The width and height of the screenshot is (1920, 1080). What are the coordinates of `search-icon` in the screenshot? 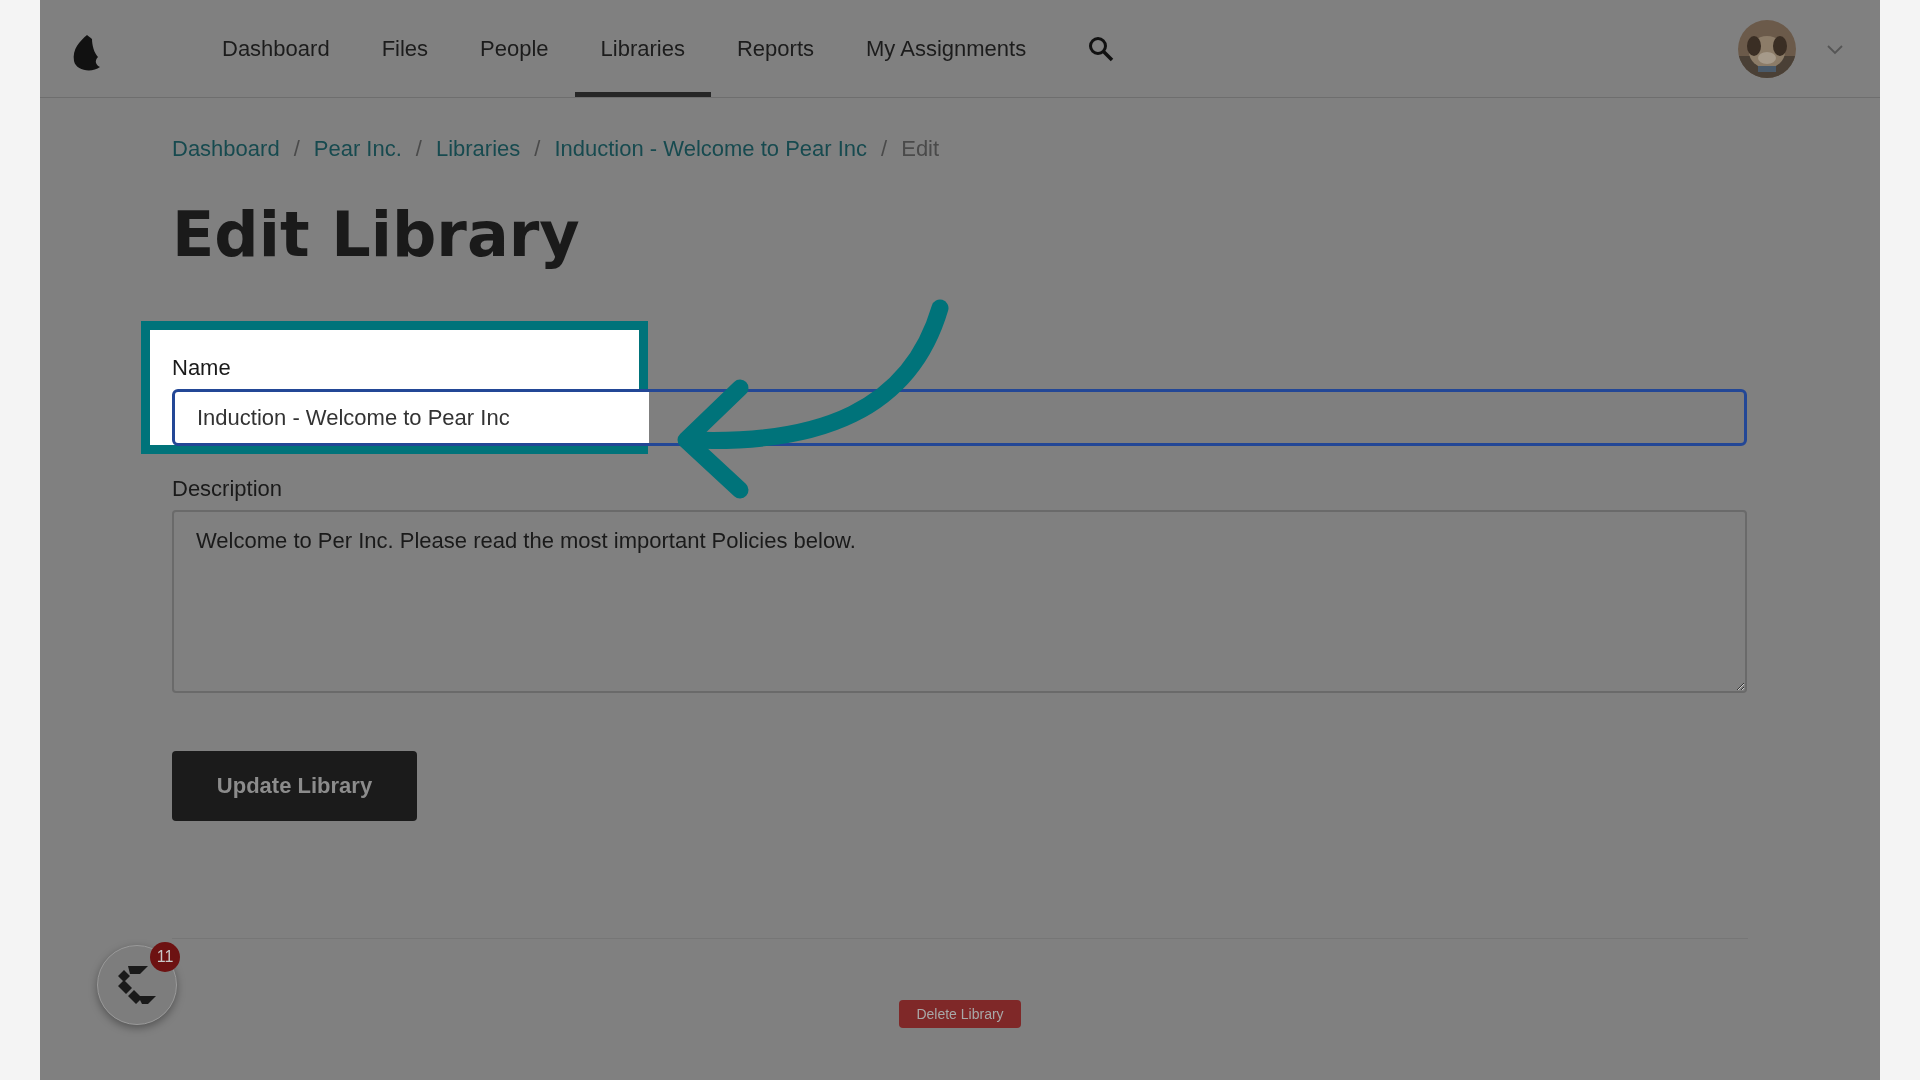 It's located at (1101, 48).